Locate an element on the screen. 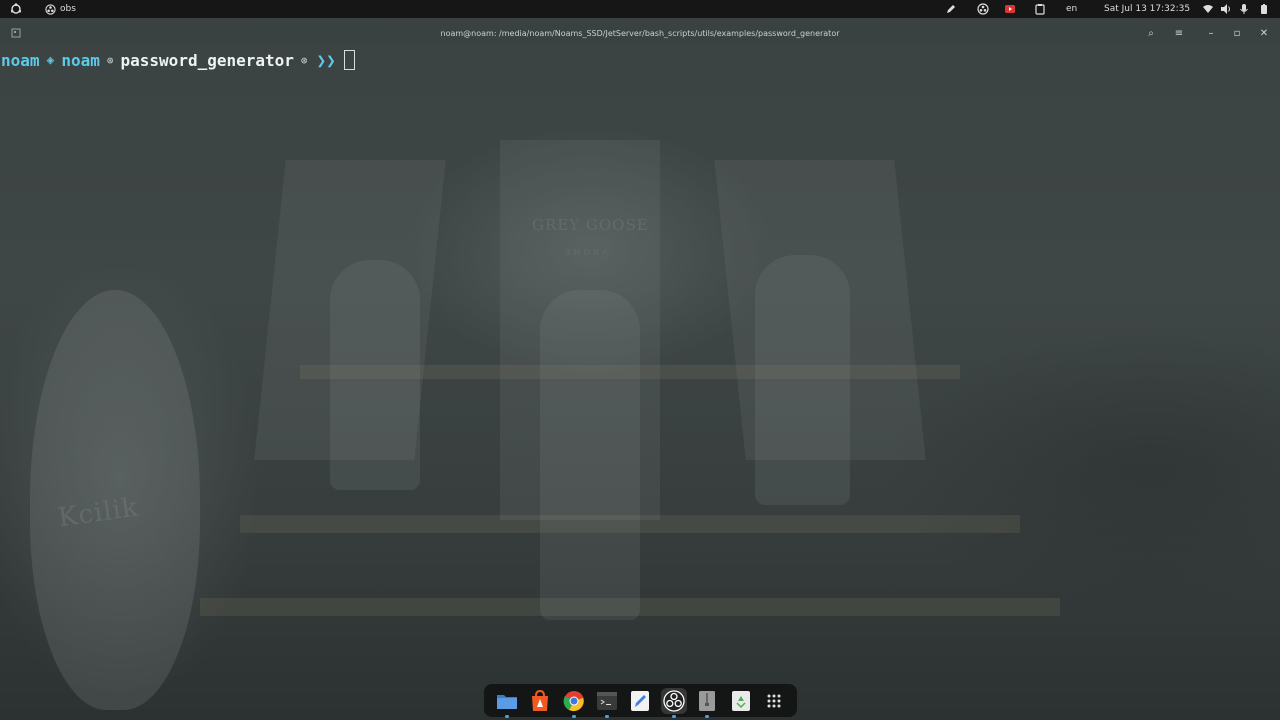 The height and width of the screenshot is (720, 1280). pen-indicator is located at coordinates (951, 9).